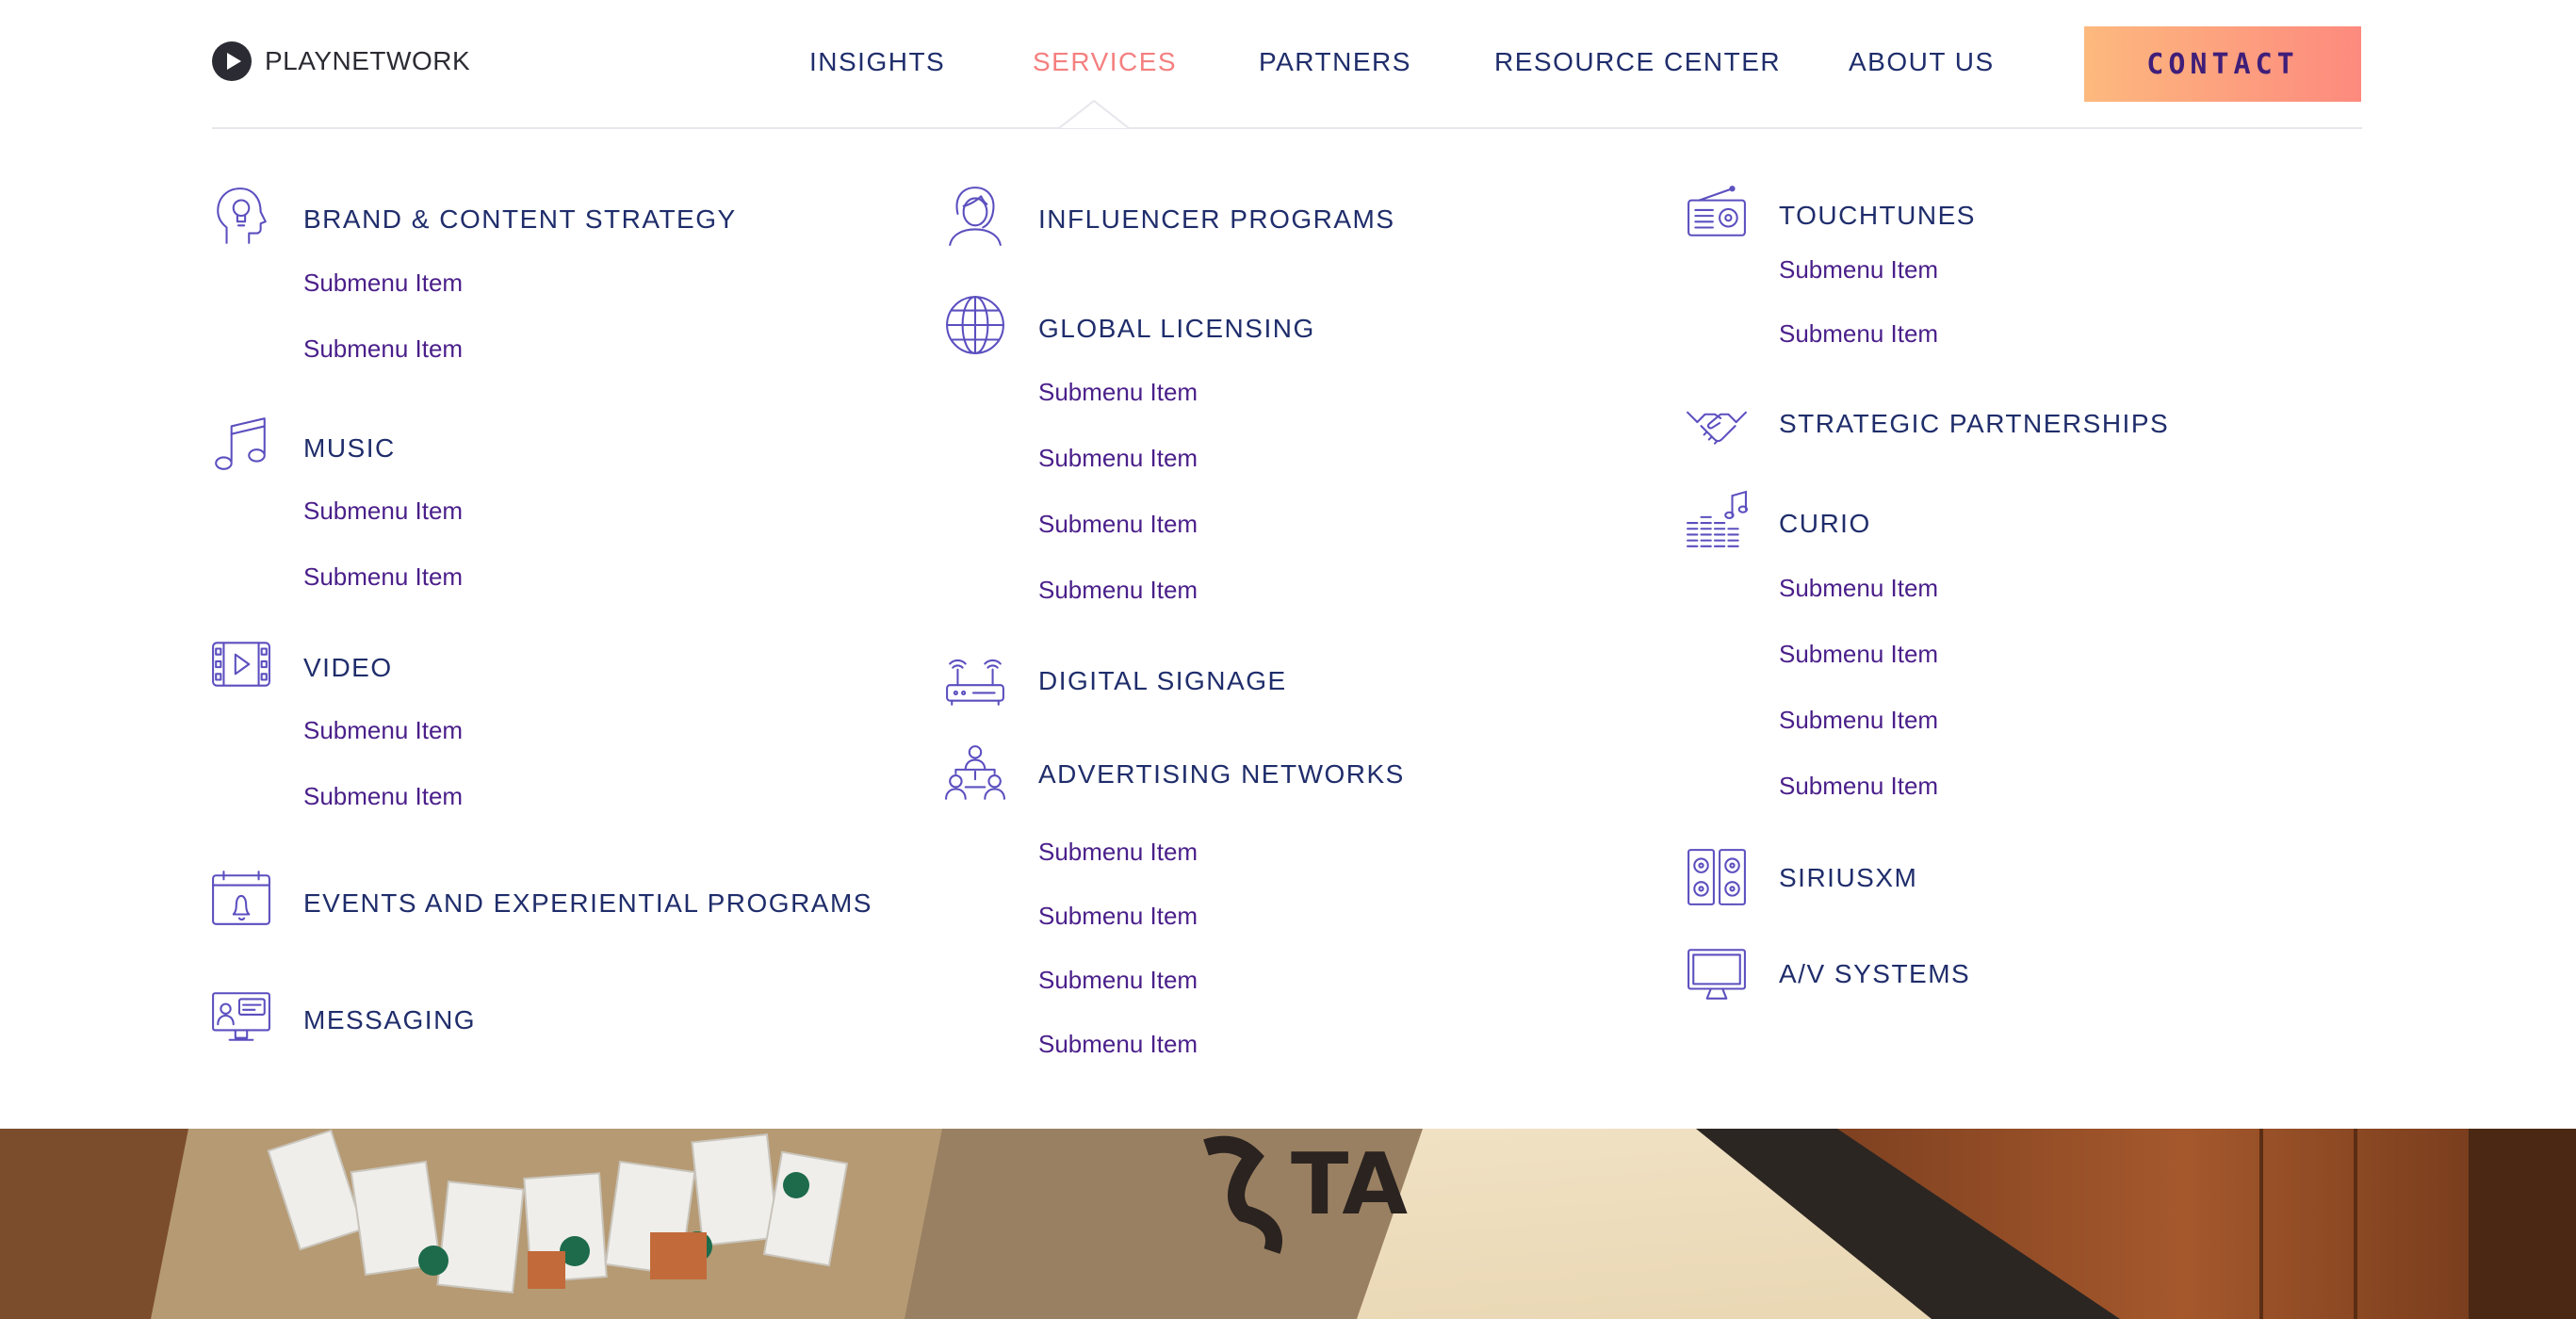  I want to click on nav-insights: INSIGHTS, so click(877, 62).